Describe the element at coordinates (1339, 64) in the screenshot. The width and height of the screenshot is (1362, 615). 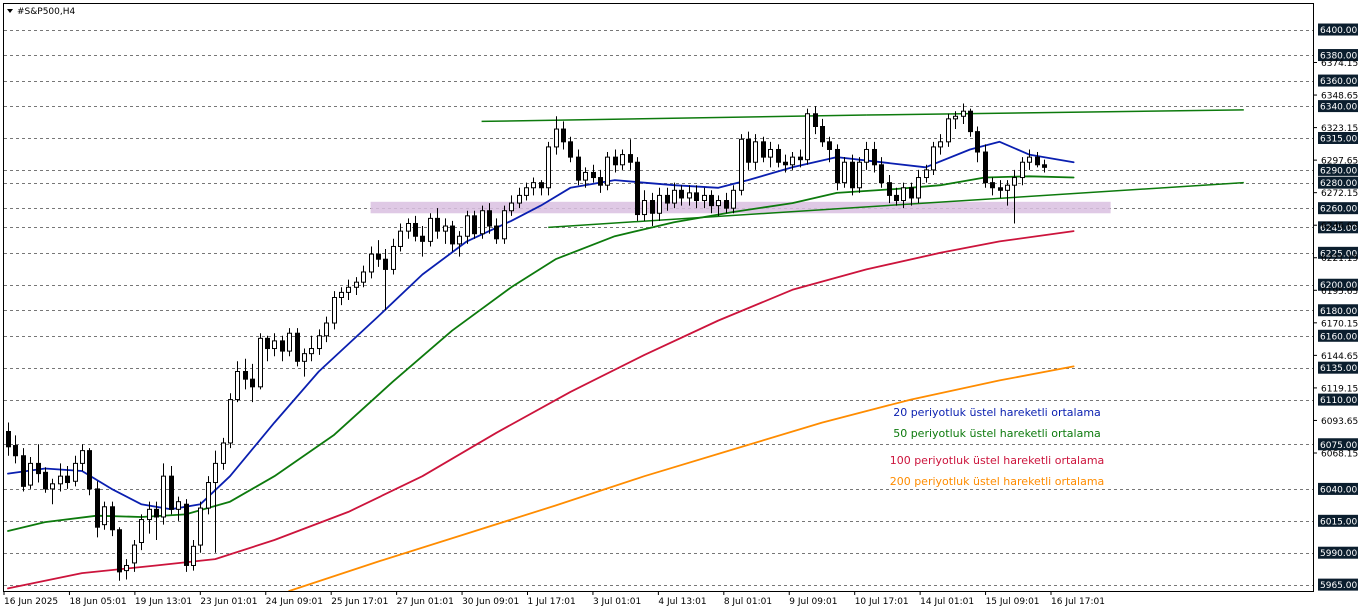
I see `price-label: 6374.15` at that location.